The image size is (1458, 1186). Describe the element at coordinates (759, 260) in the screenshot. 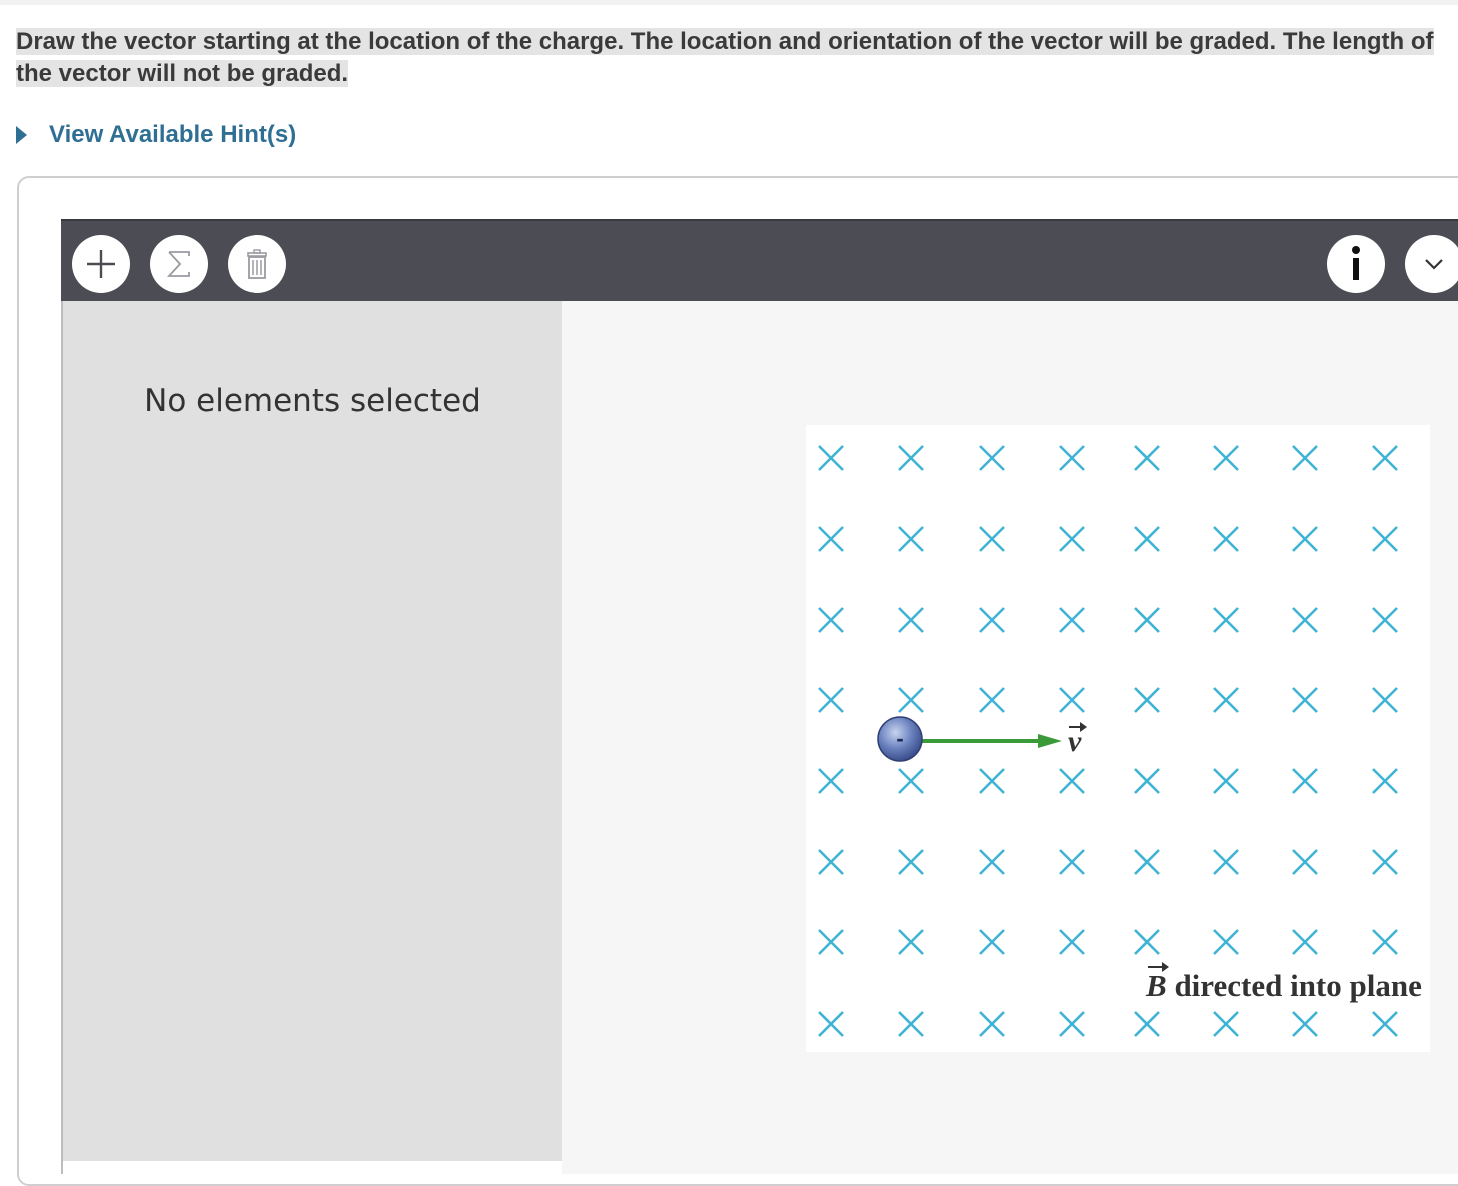

I see `drawing-toolbar` at that location.